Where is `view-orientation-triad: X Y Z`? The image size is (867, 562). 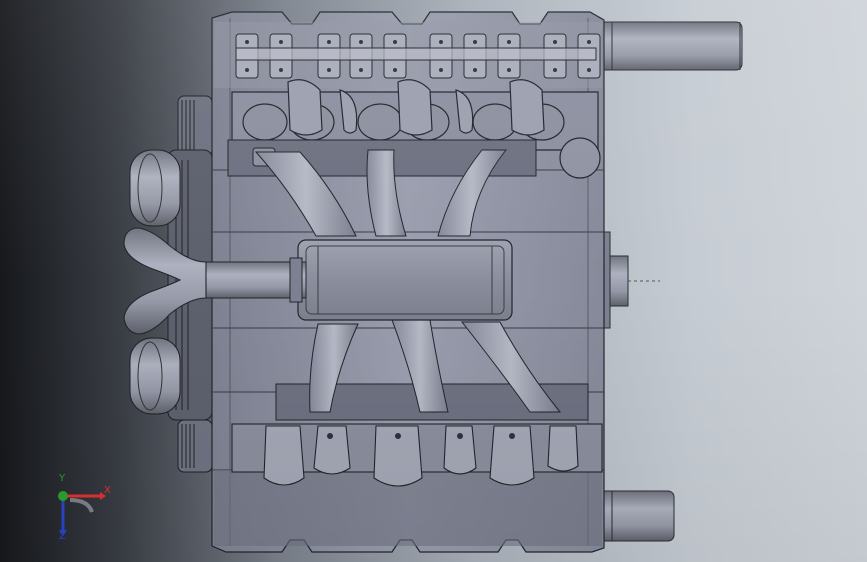 view-orientation-triad: X Y Z is located at coordinates (83, 509).